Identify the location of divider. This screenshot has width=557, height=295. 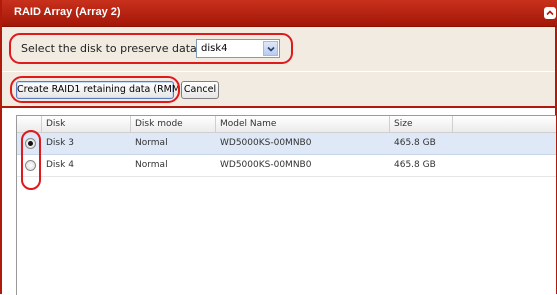
(278, 107).